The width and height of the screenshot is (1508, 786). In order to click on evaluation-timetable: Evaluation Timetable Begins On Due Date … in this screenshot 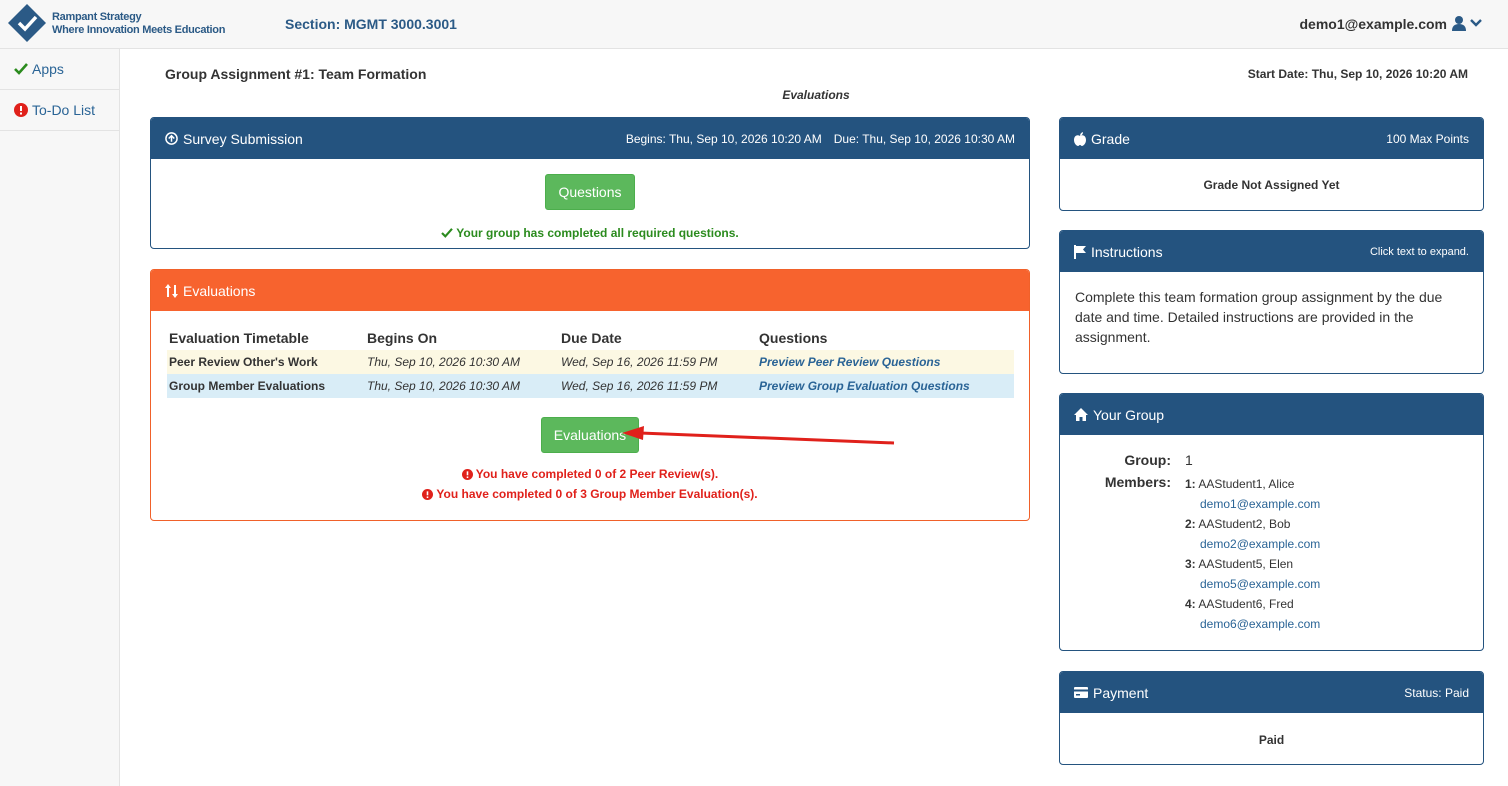, I will do `click(590, 363)`.